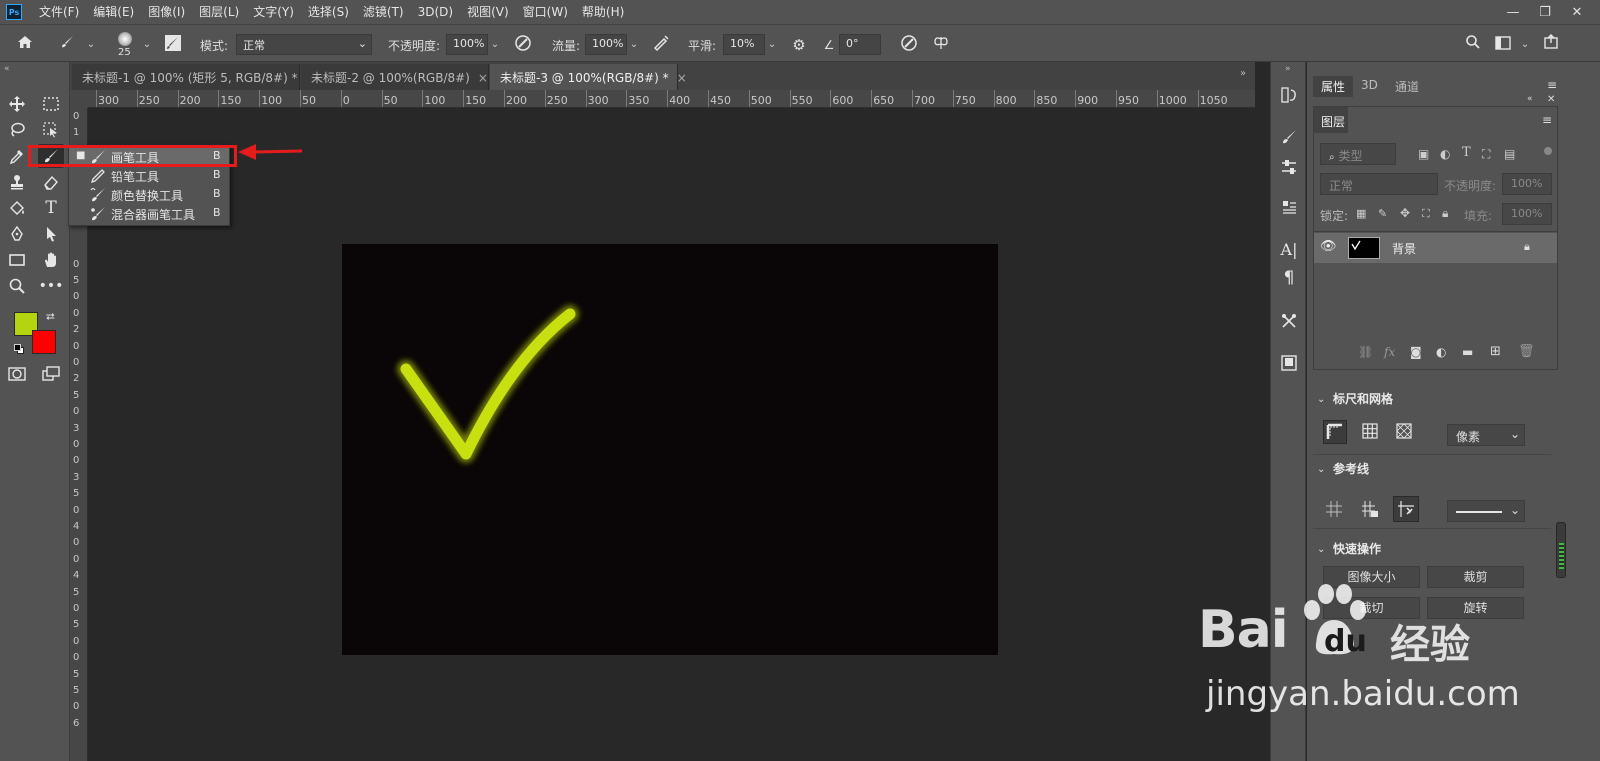  What do you see at coordinates (1441, 352) in the screenshot?
I see `adjustment-layer-icon: ◐` at bounding box center [1441, 352].